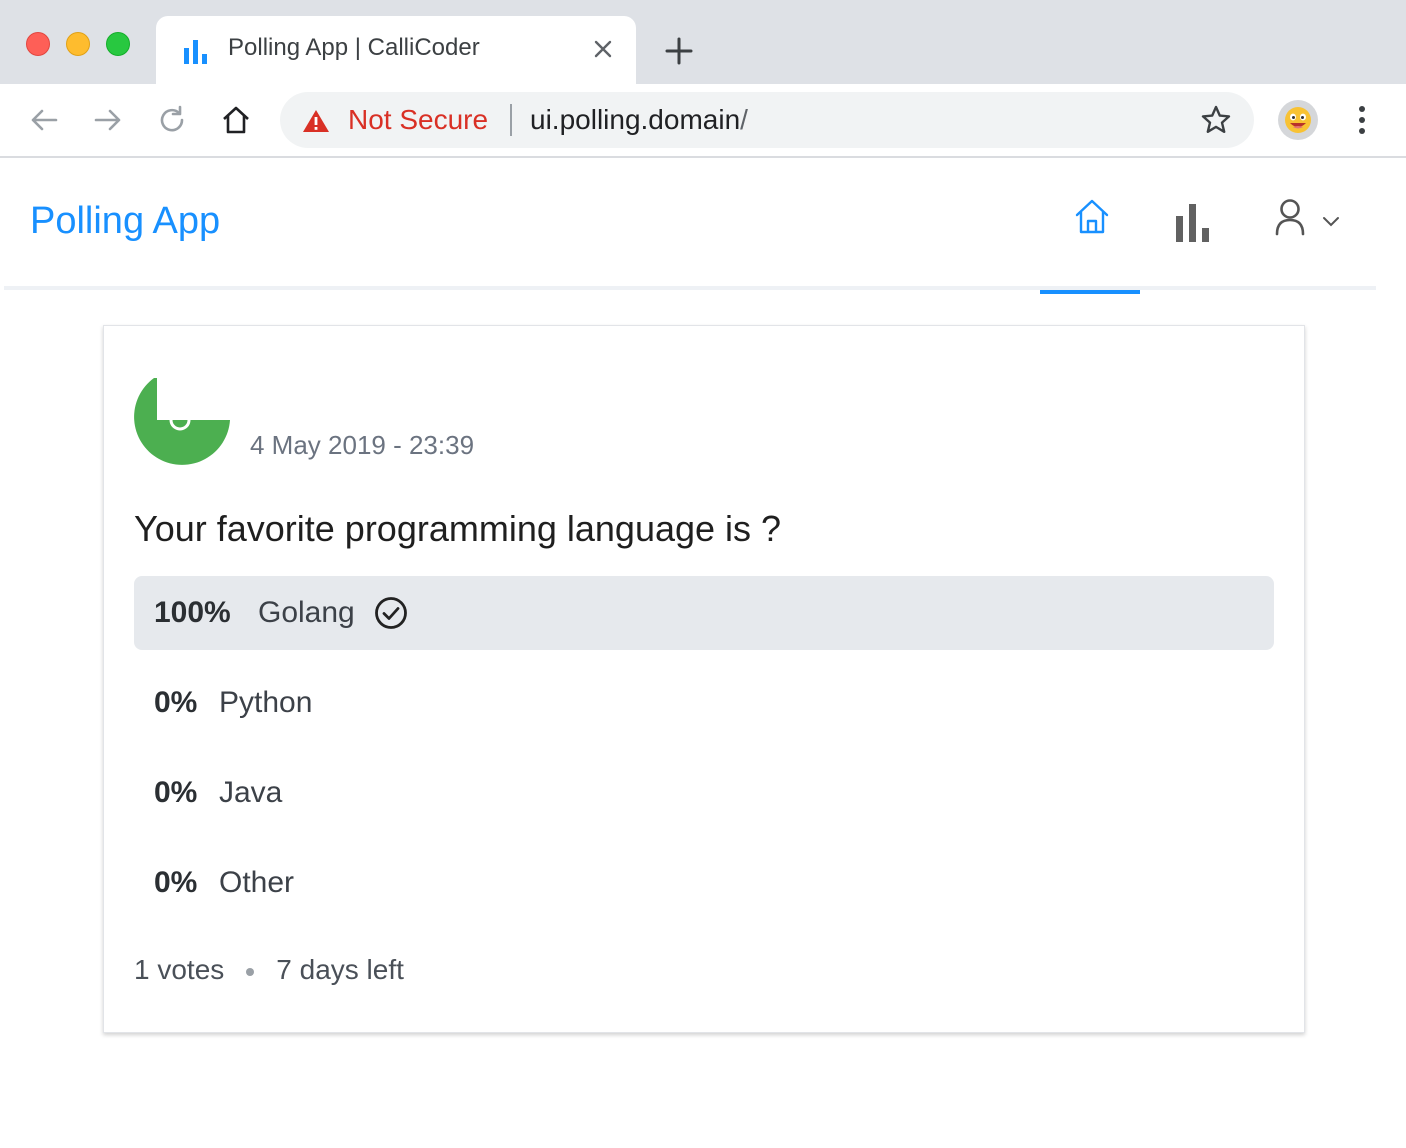 Image resolution: width=1406 pixels, height=1148 pixels. I want to click on back-arrow-icon, so click(44, 120).